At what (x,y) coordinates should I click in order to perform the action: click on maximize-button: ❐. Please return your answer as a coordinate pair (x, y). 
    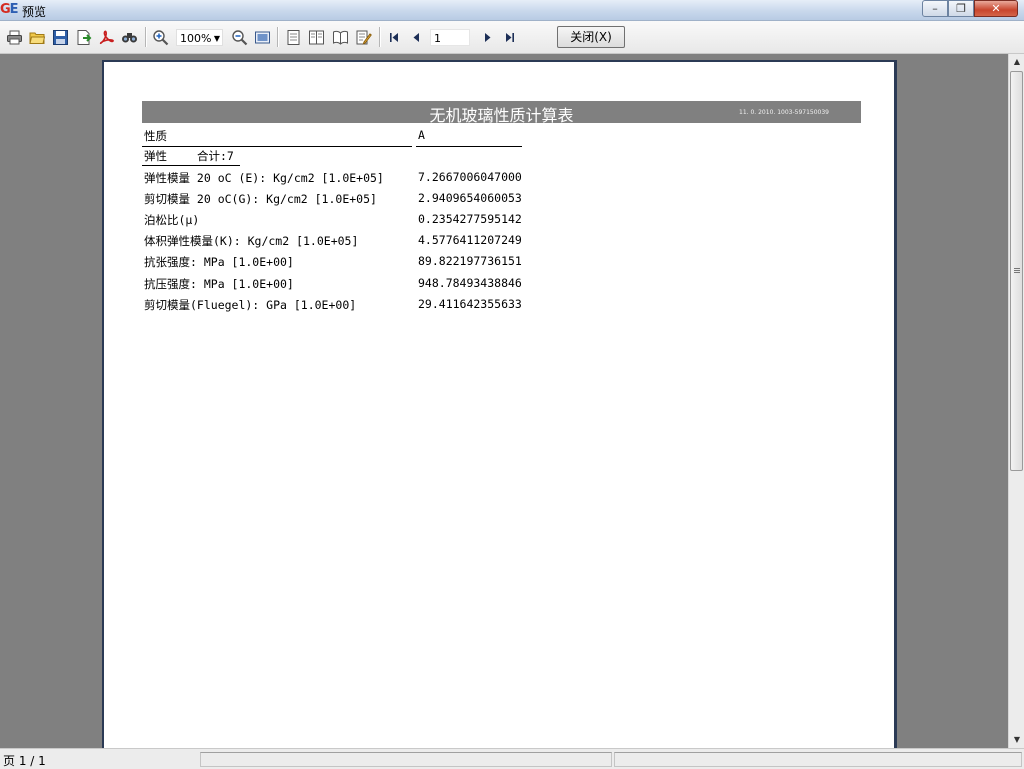
    Looking at the image, I should click on (961, 8).